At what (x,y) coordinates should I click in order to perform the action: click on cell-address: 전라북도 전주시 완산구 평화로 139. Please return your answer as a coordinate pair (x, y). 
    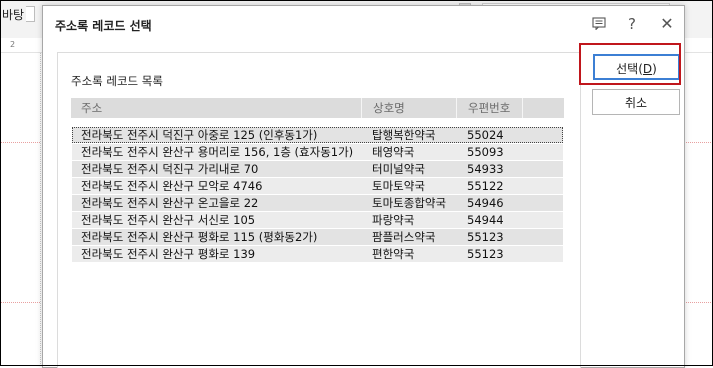
    Looking at the image, I should click on (168, 254).